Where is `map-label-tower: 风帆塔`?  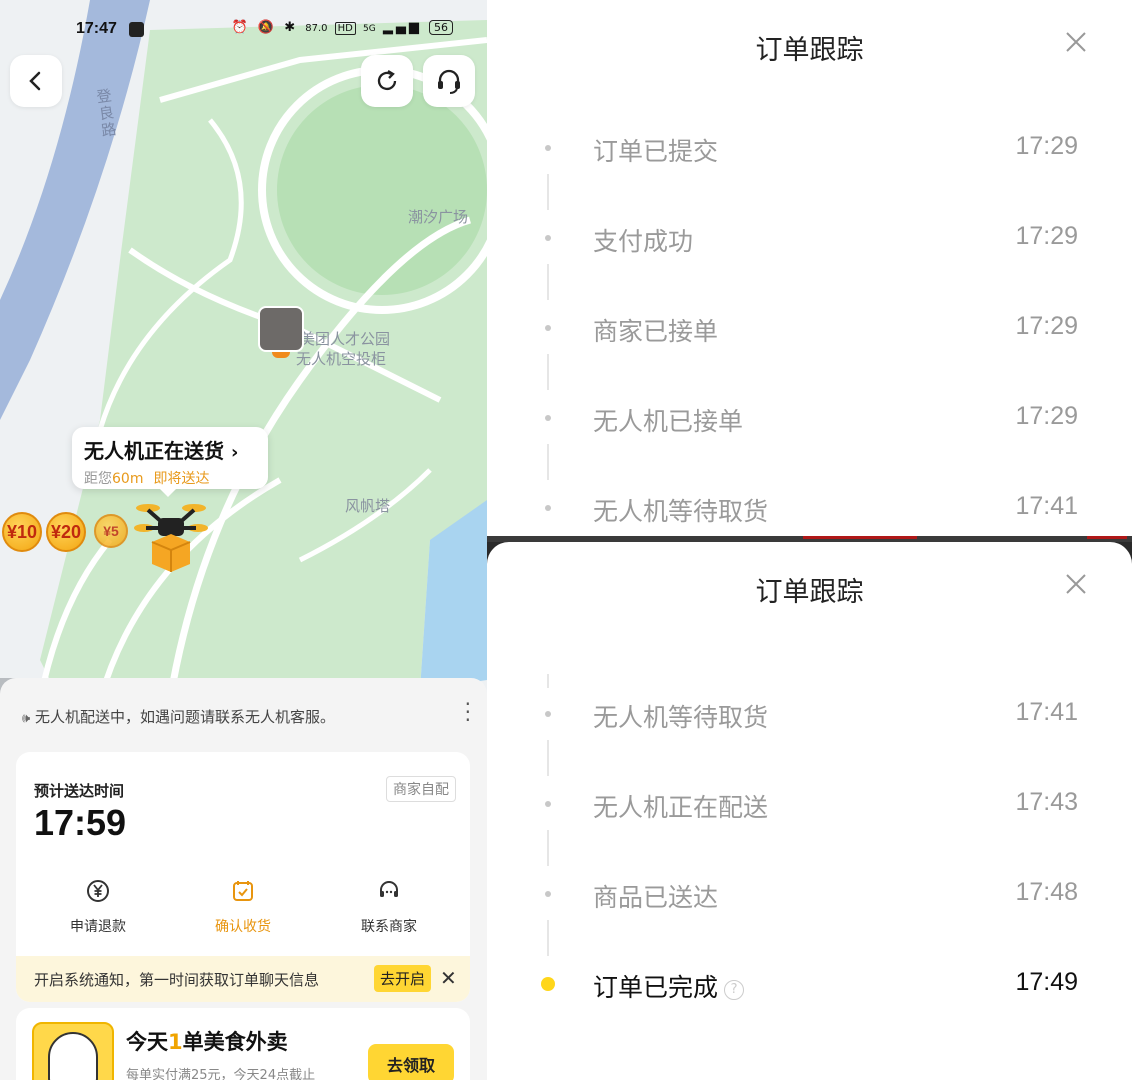
map-label-tower: 风帆塔 is located at coordinates (367, 505).